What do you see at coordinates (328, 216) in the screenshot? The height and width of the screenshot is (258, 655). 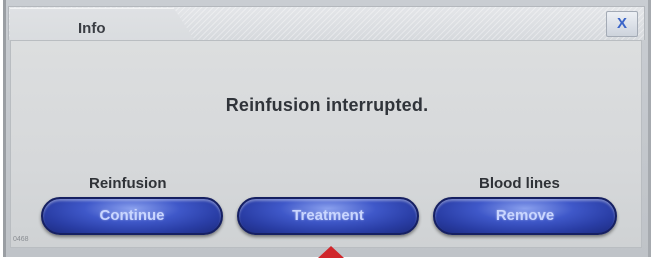 I see `treatment-button: Treatment` at bounding box center [328, 216].